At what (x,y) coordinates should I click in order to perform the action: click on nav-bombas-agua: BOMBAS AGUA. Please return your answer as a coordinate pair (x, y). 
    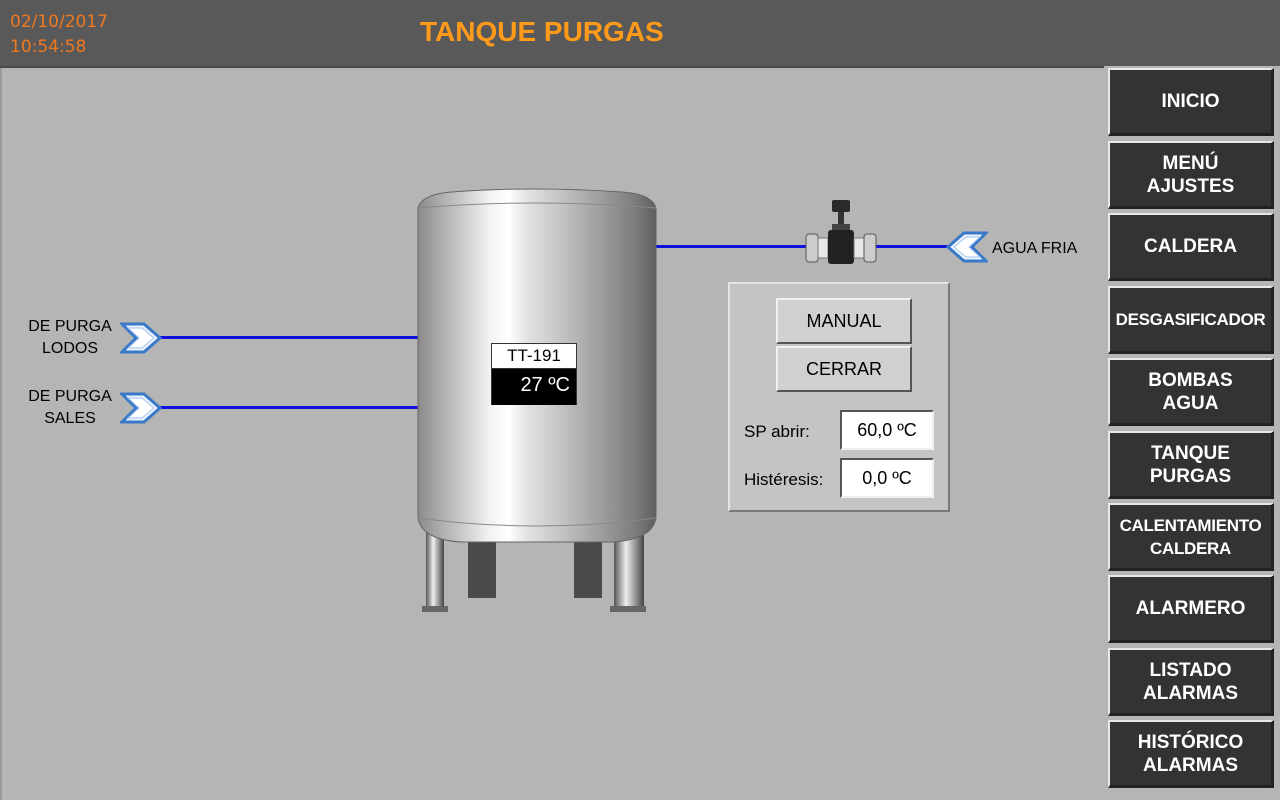
    Looking at the image, I should click on (1191, 392).